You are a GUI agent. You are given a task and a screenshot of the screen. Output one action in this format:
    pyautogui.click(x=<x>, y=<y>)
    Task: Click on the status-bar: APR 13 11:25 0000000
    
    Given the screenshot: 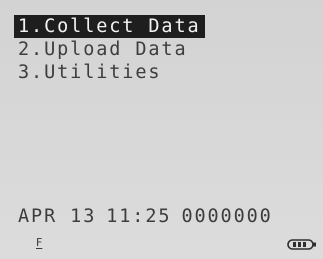 What is the action you would take?
    pyautogui.click(x=145, y=217)
    